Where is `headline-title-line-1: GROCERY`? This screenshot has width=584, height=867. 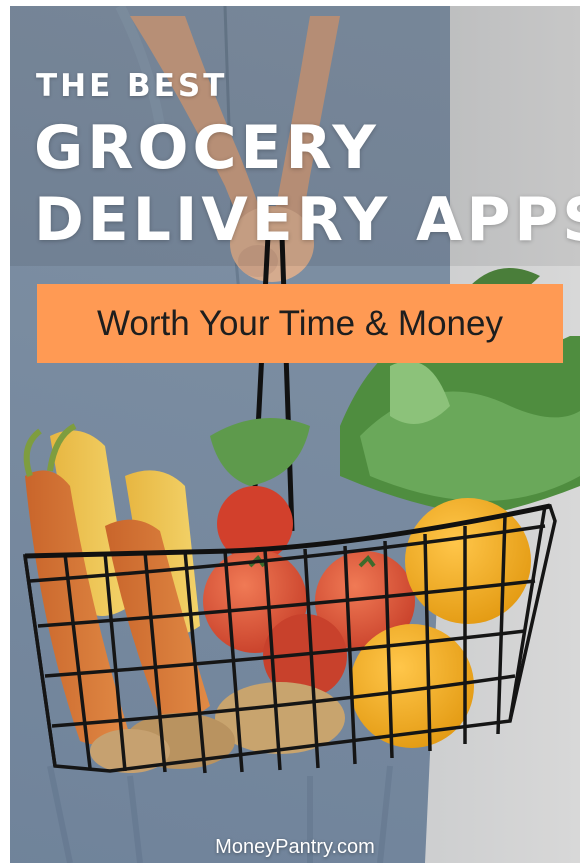
headline-title-line-1: GROCERY is located at coordinates (207, 148).